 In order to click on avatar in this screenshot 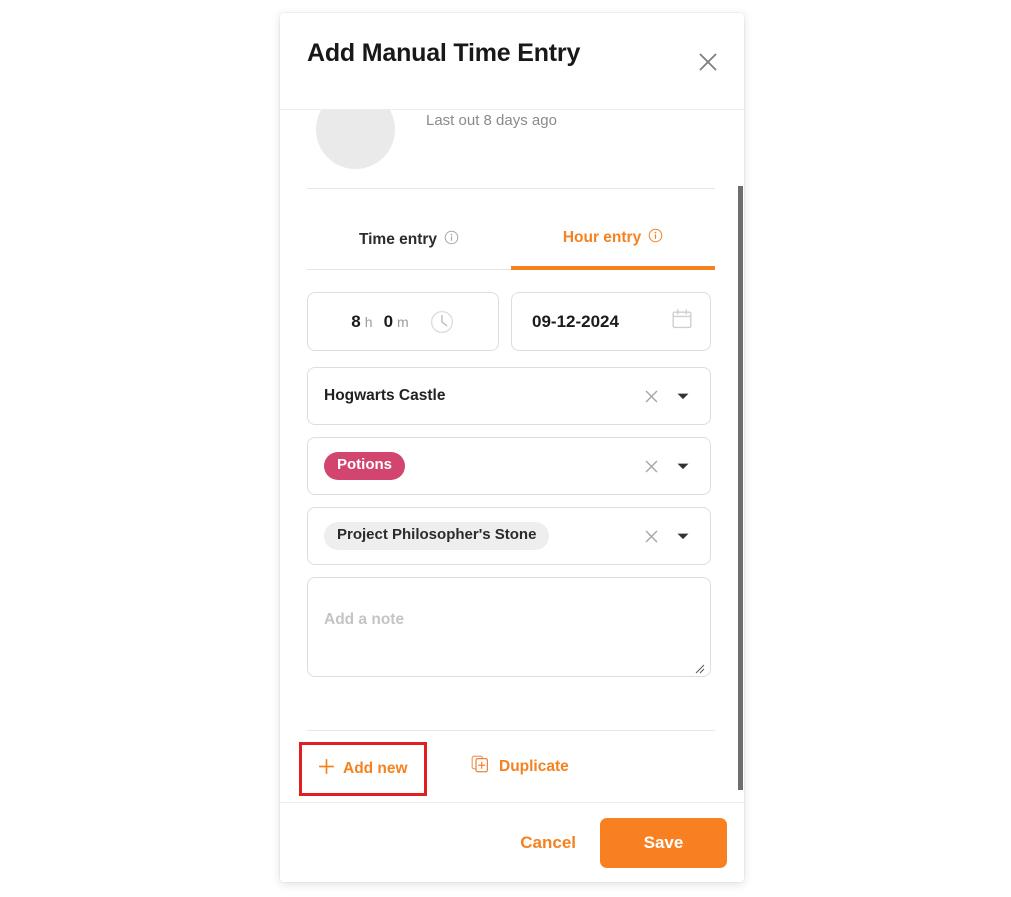, I will do `click(355, 139)`.